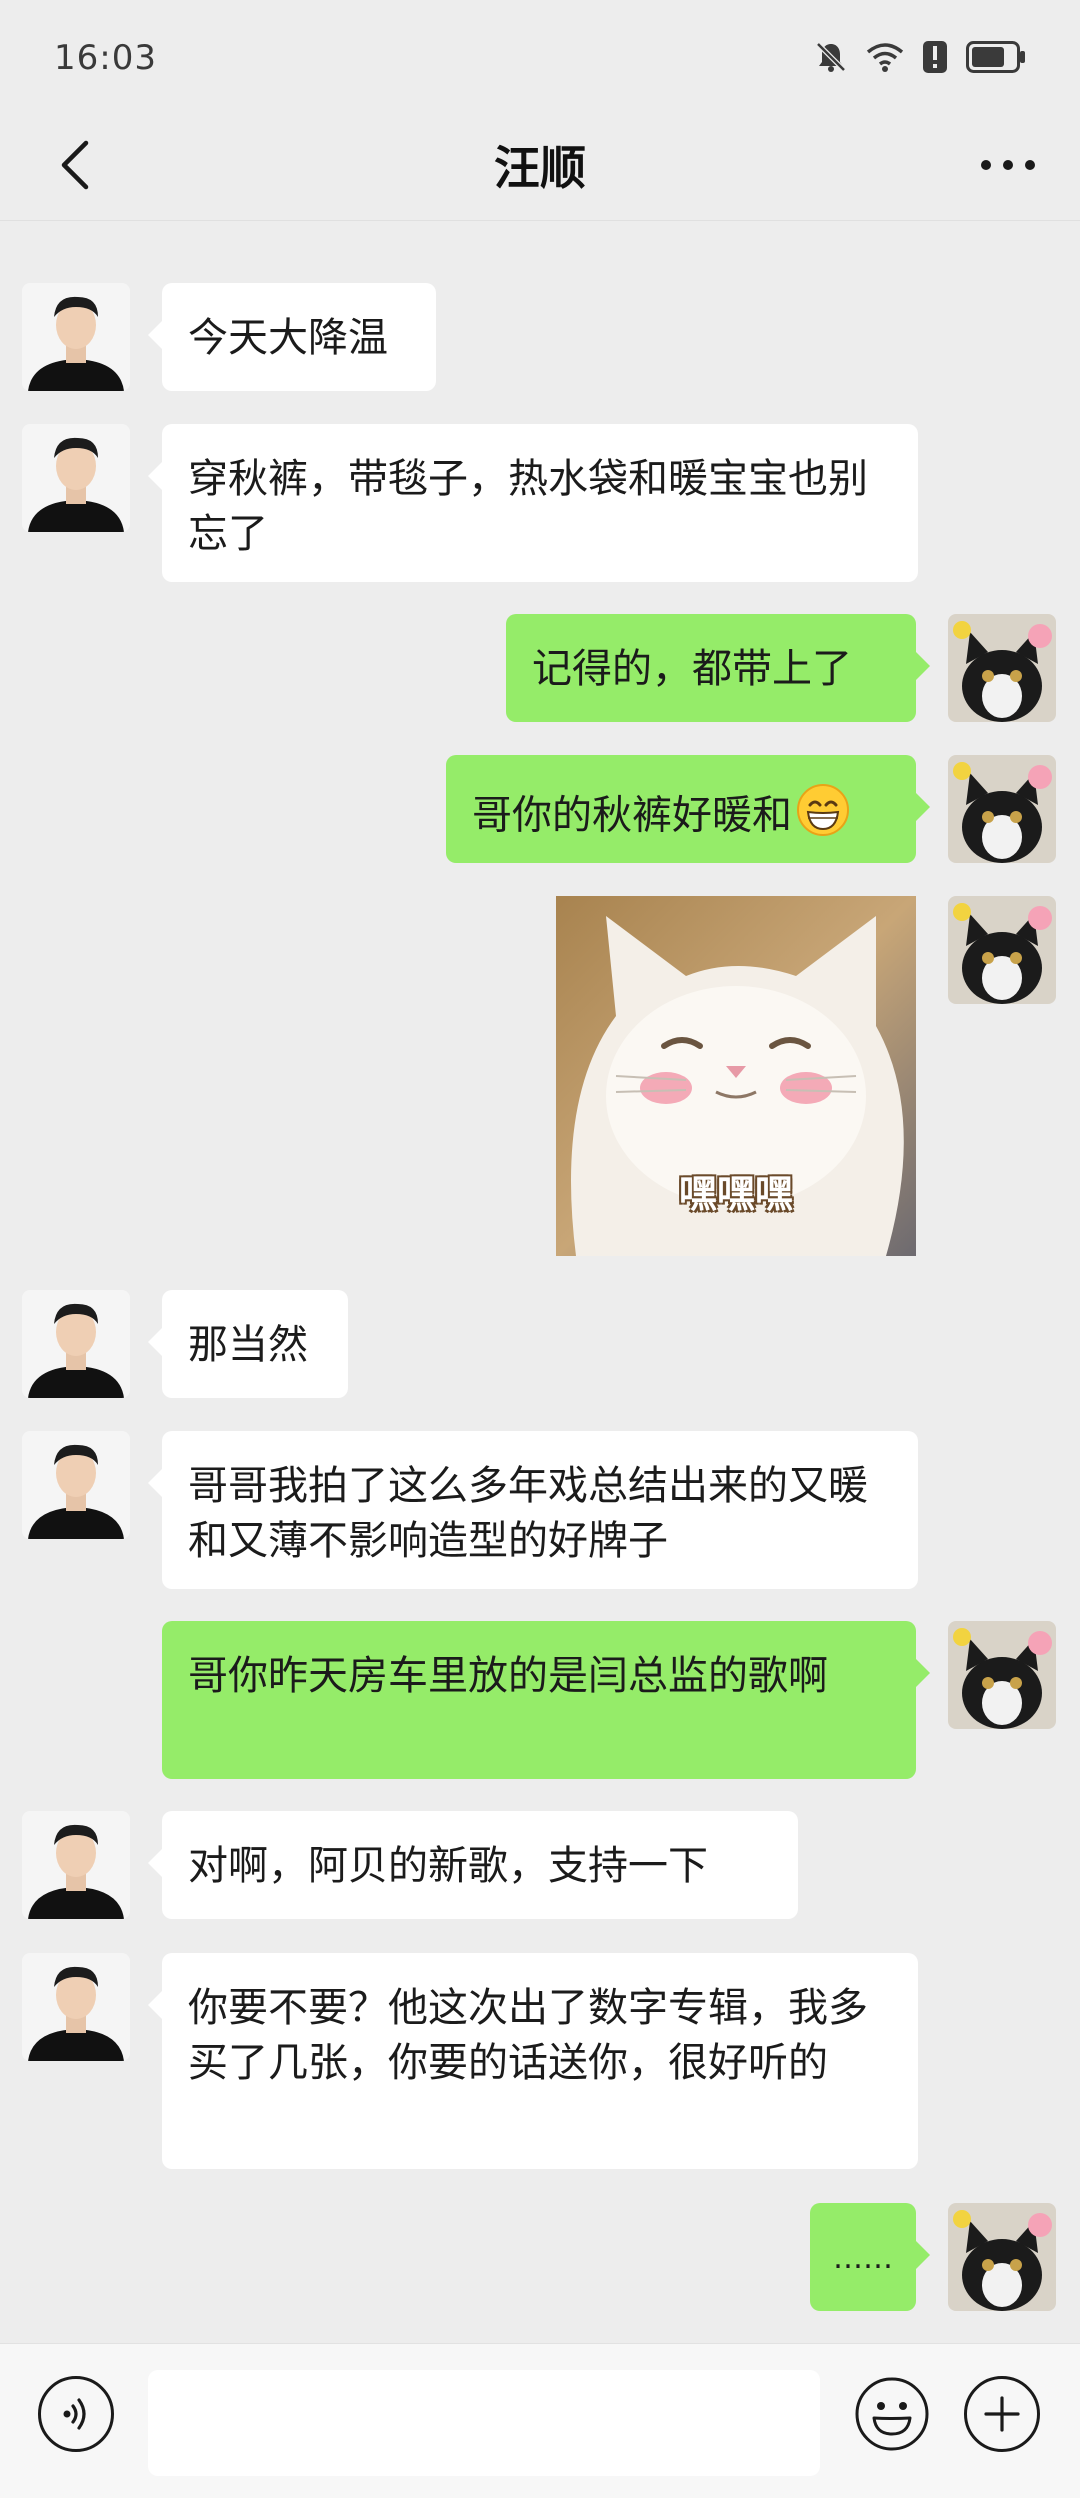 The height and width of the screenshot is (2498, 1080). I want to click on wifi-icon, so click(885, 57).